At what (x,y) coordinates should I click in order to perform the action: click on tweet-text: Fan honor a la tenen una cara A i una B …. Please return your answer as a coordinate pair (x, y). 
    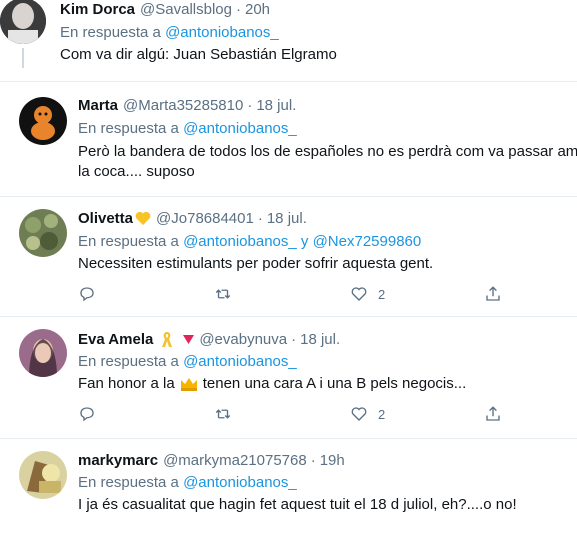
    Looking at the image, I should click on (272, 384).